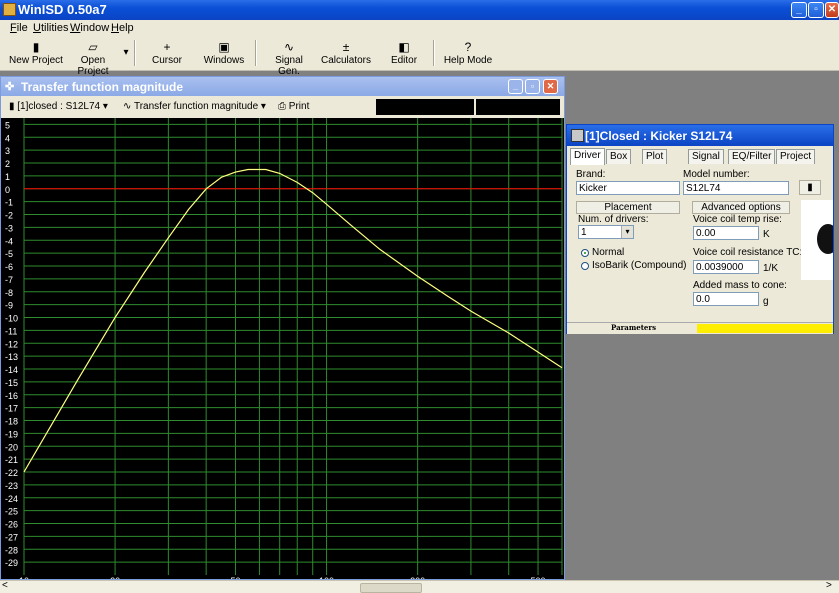  Describe the element at coordinates (7, 177) in the screenshot. I see `y-tick-label: 1` at that location.